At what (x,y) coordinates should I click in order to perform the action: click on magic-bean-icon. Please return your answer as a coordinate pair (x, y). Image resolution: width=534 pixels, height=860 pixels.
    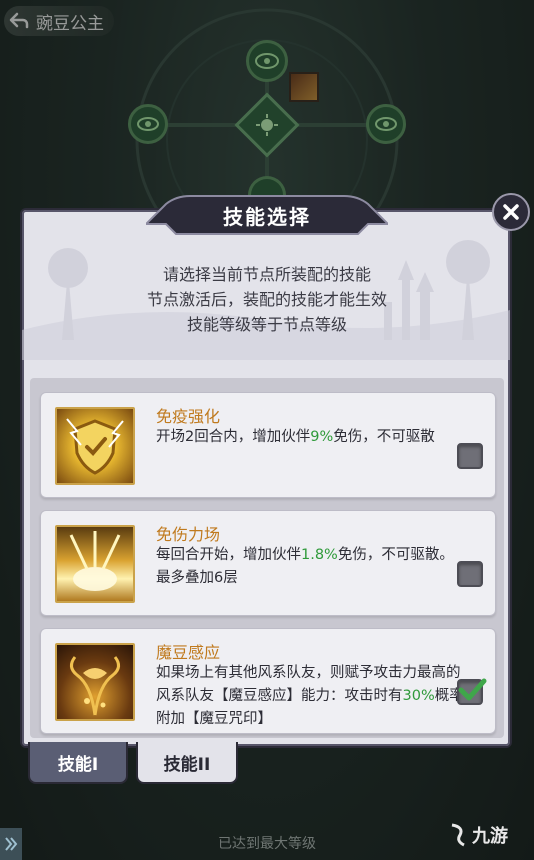
    Looking at the image, I should click on (95, 682).